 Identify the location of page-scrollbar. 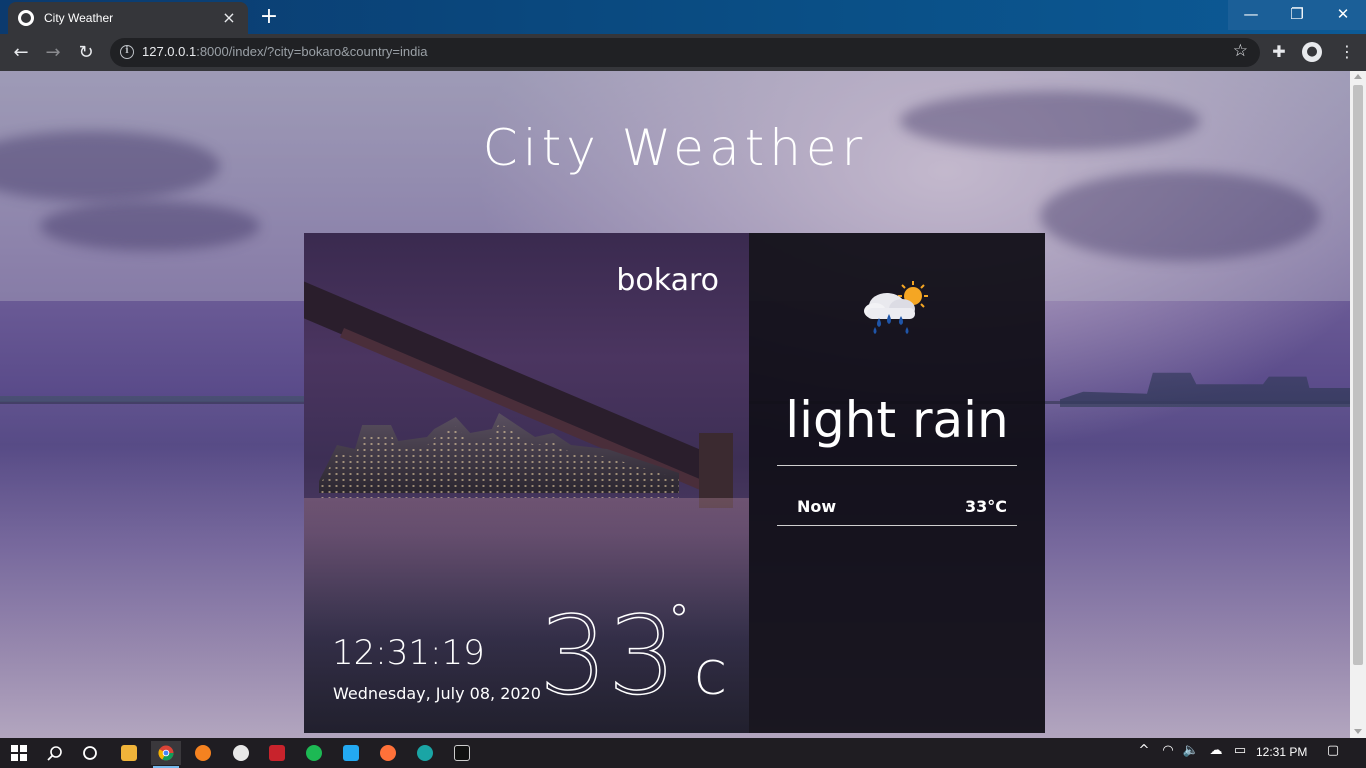
(1358, 404).